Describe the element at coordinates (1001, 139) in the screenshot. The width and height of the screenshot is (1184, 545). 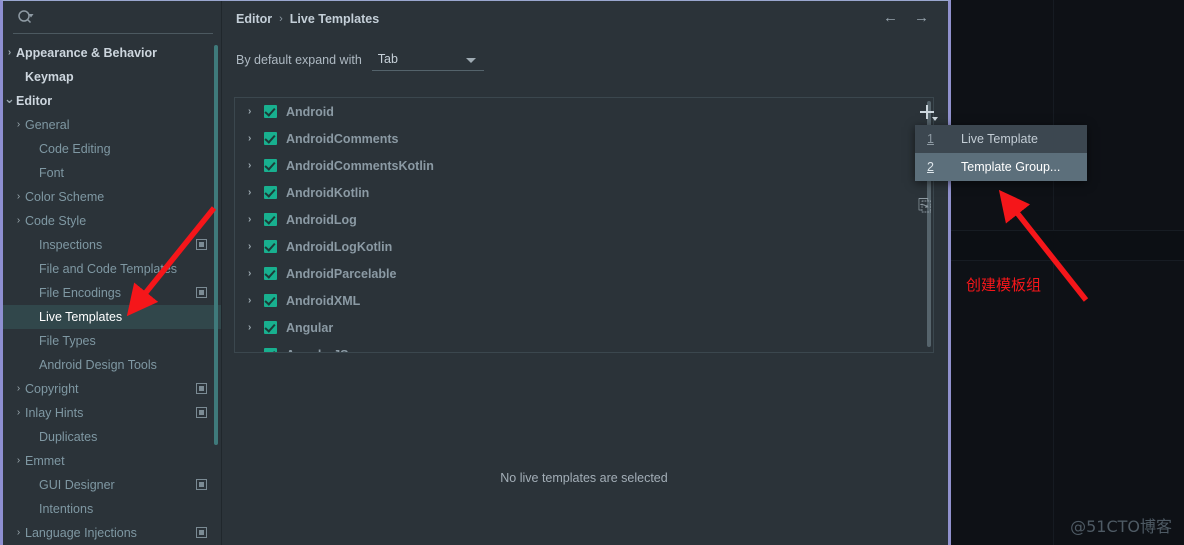
I see `menu-item-live-template: 1 Live Template` at that location.